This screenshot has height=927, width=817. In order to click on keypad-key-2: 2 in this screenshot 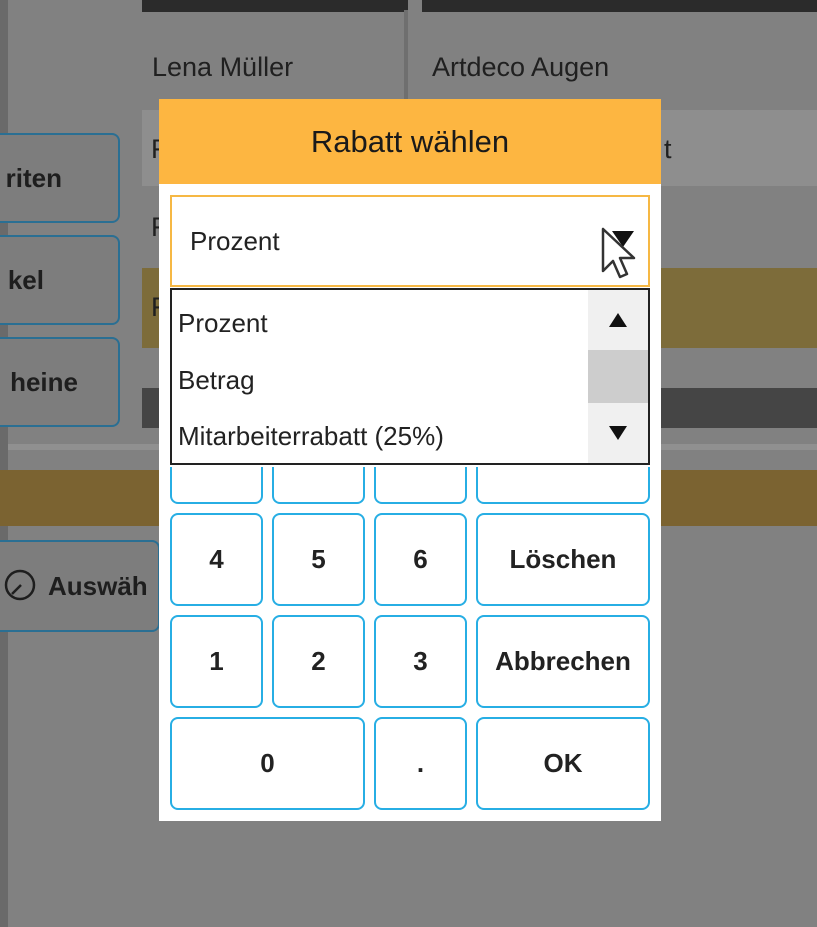, I will do `click(318, 661)`.